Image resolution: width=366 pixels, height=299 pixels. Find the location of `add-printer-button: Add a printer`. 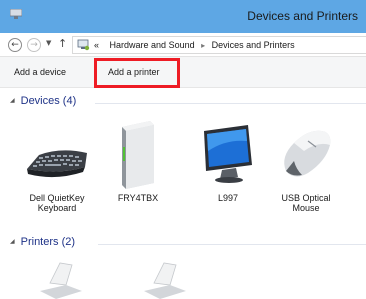

add-printer-button: Add a printer is located at coordinates (134, 72).